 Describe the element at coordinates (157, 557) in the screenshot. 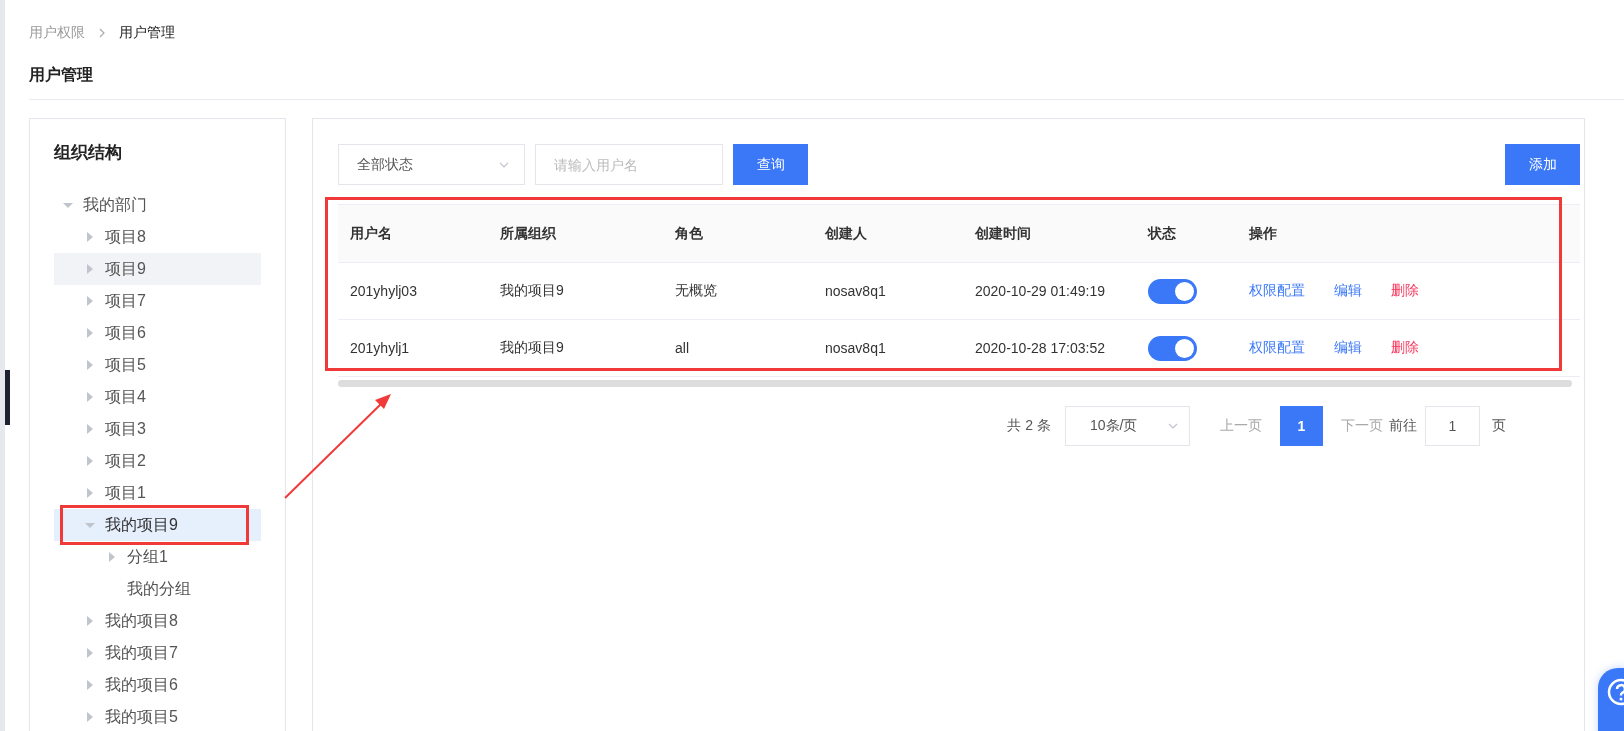

I see `tree-item: 分组1` at that location.